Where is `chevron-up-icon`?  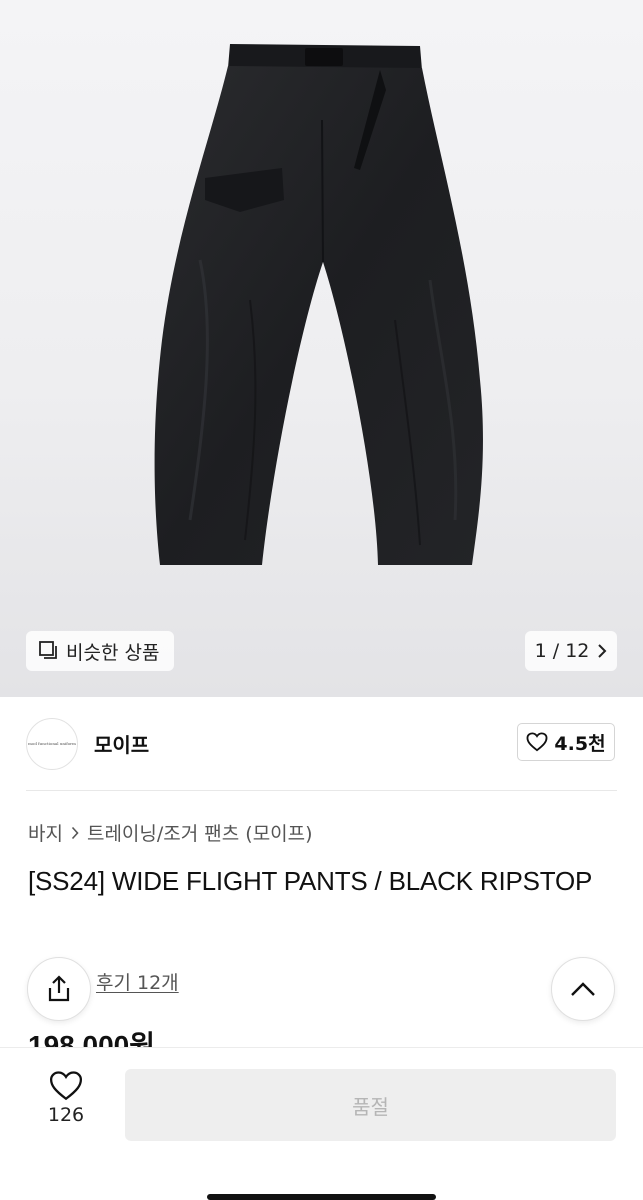 chevron-up-icon is located at coordinates (583, 989).